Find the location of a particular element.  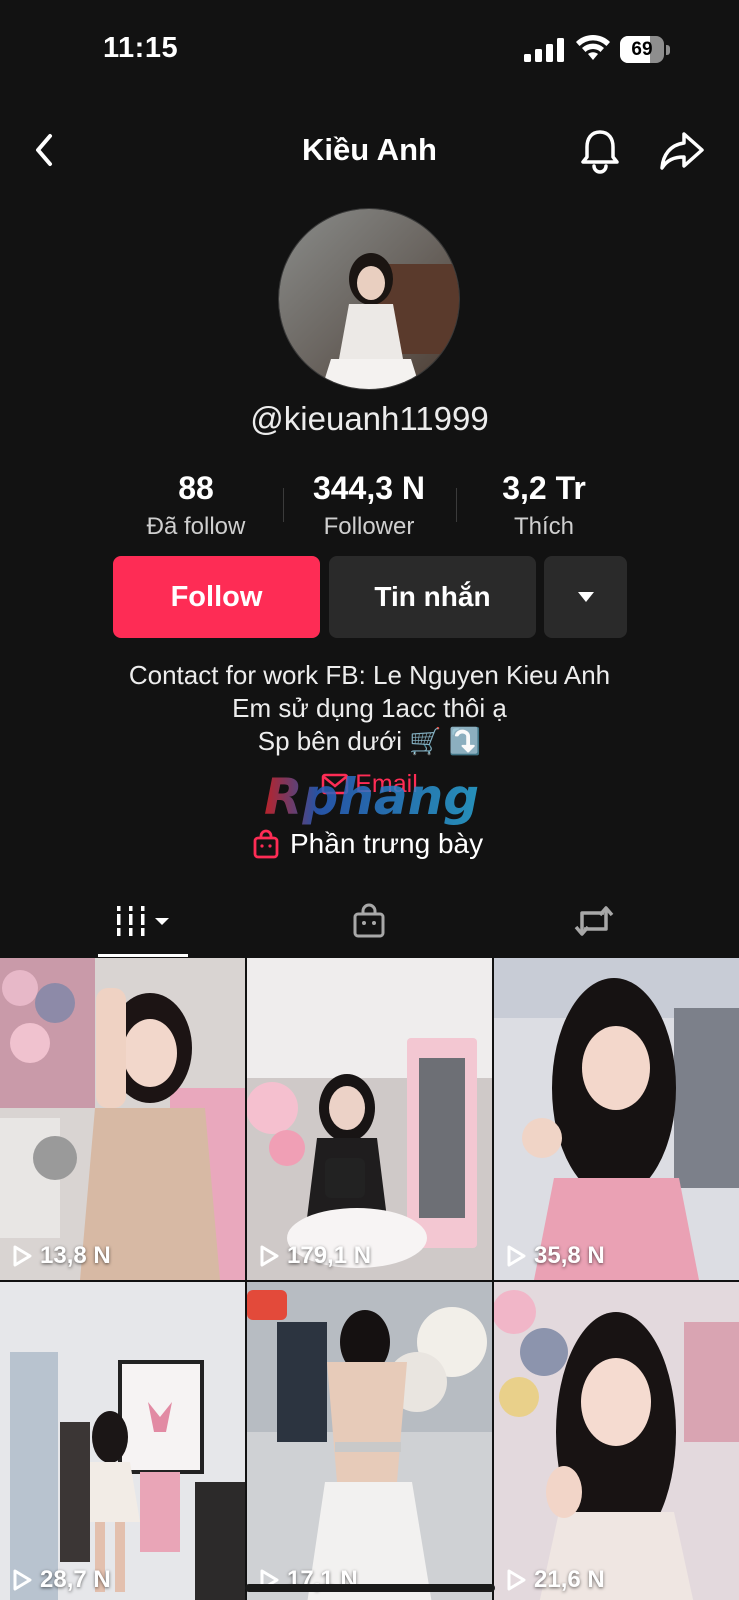

grid-icon is located at coordinates (143, 921).